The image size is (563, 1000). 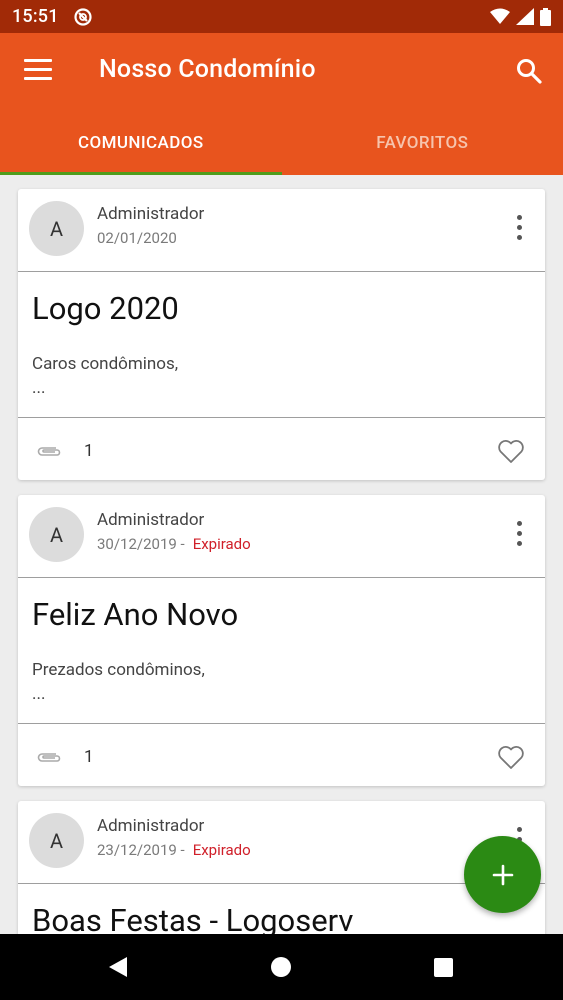 I want to click on add-post-button, so click(x=502, y=874).